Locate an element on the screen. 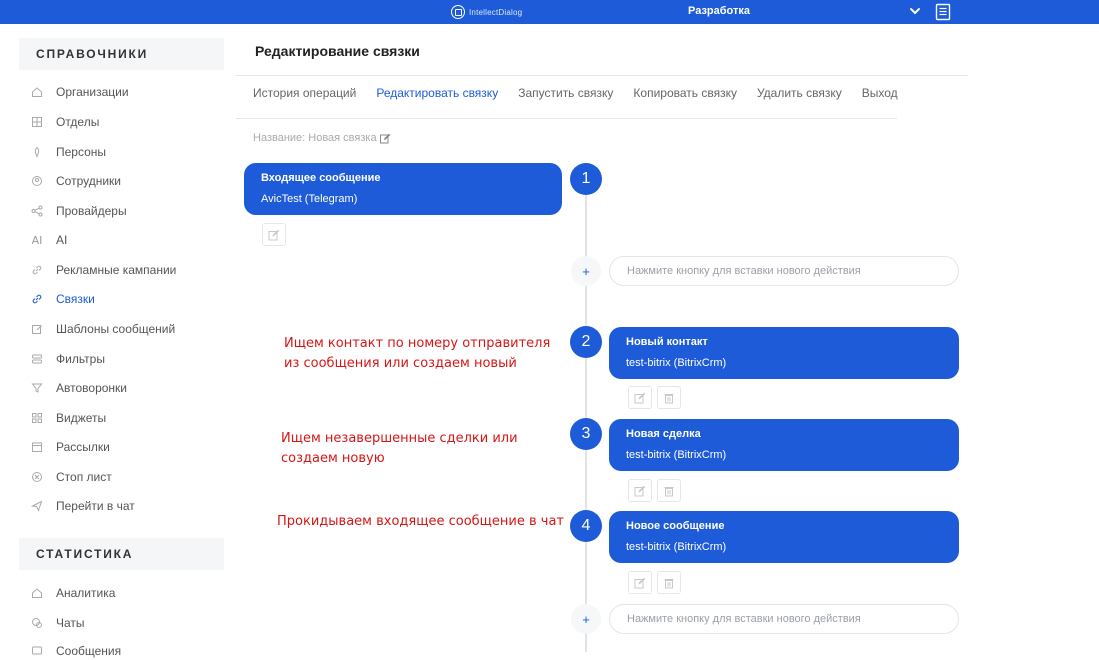 This screenshot has width=1099, height=660. tab-exit: Выход is located at coordinates (880, 93).